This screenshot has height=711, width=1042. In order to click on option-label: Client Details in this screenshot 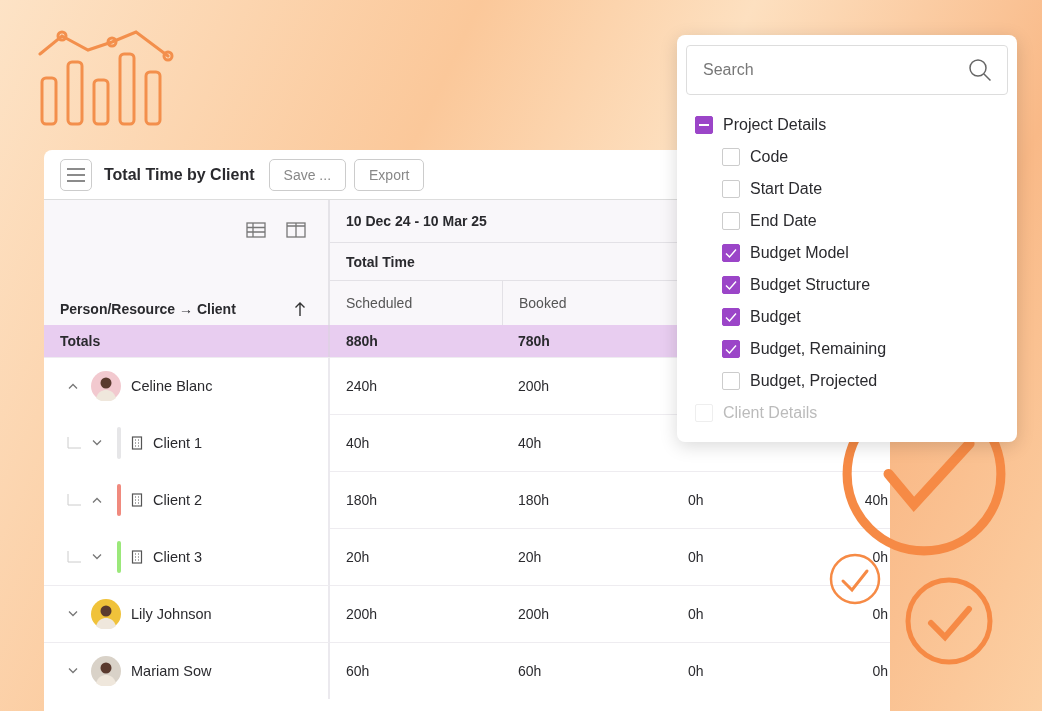, I will do `click(770, 413)`.